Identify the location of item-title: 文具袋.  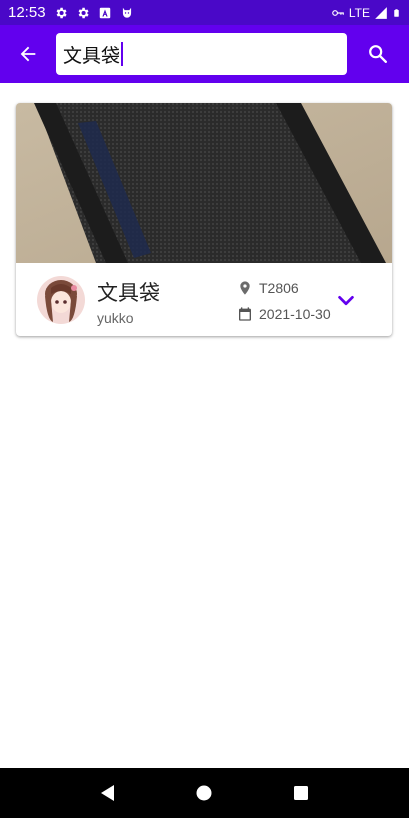
(128, 293).